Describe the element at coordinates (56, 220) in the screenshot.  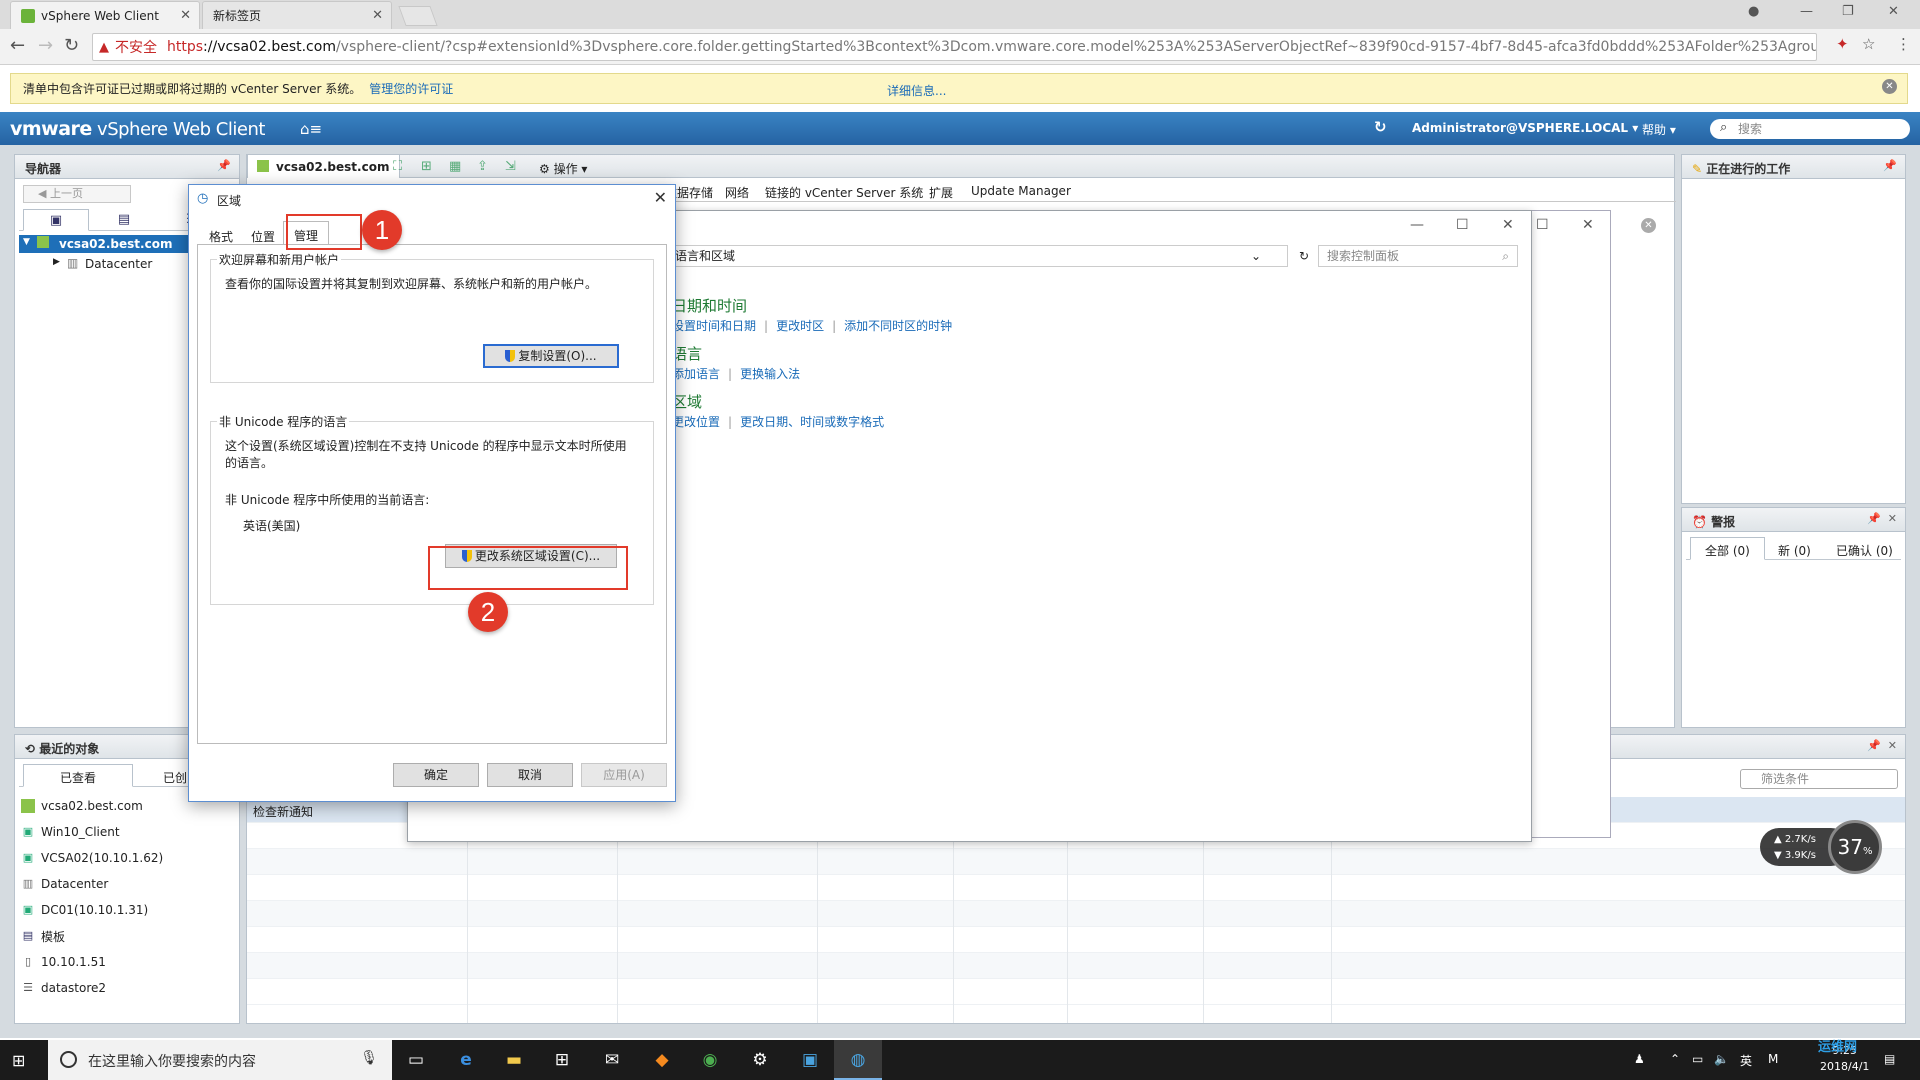
I see `hosts-clusters-tab-icon: ▣` at that location.